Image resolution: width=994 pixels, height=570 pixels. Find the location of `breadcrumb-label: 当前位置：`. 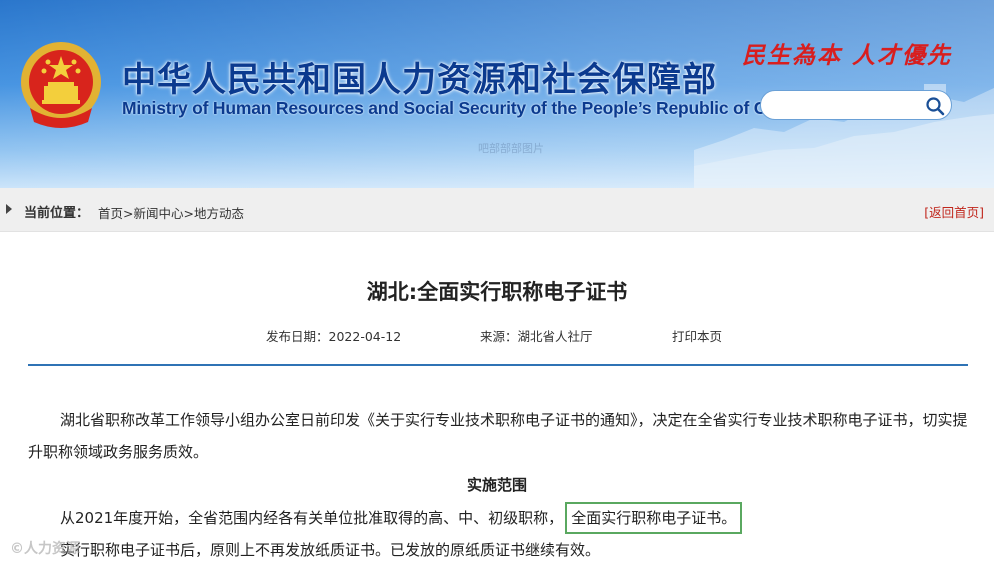

breadcrumb-label: 当前位置： is located at coordinates (57, 213).